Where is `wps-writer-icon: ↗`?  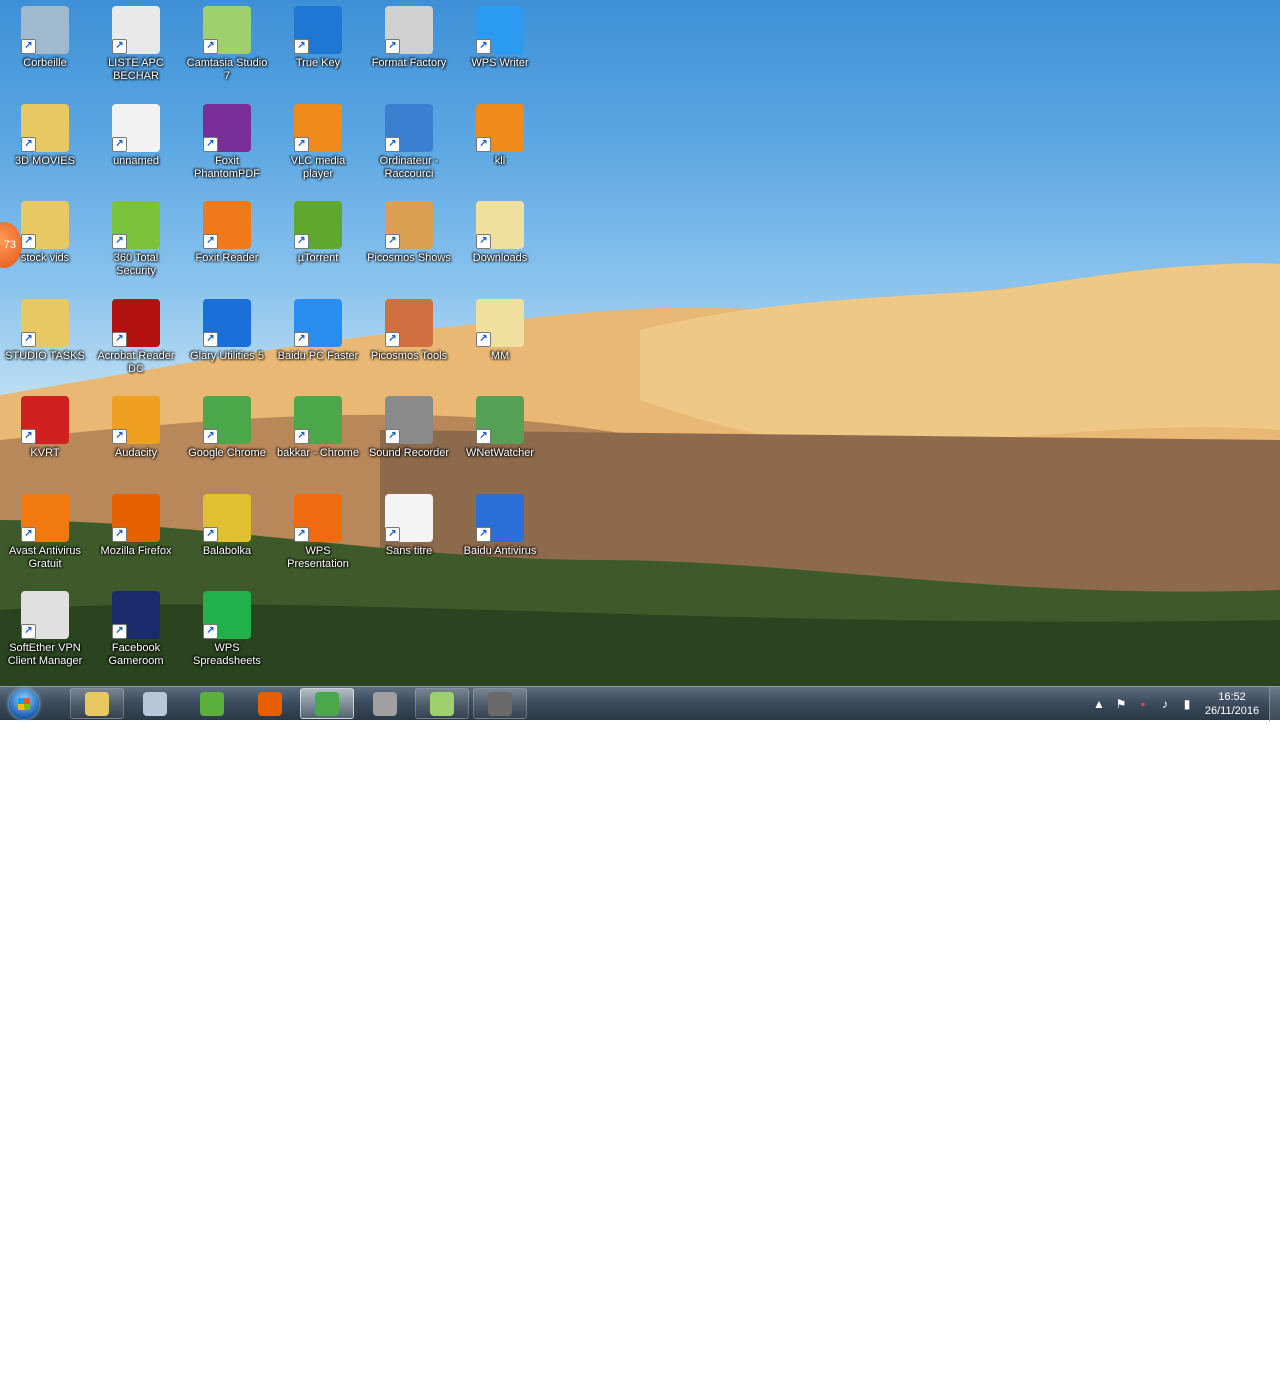 wps-writer-icon: ↗ is located at coordinates (500, 30).